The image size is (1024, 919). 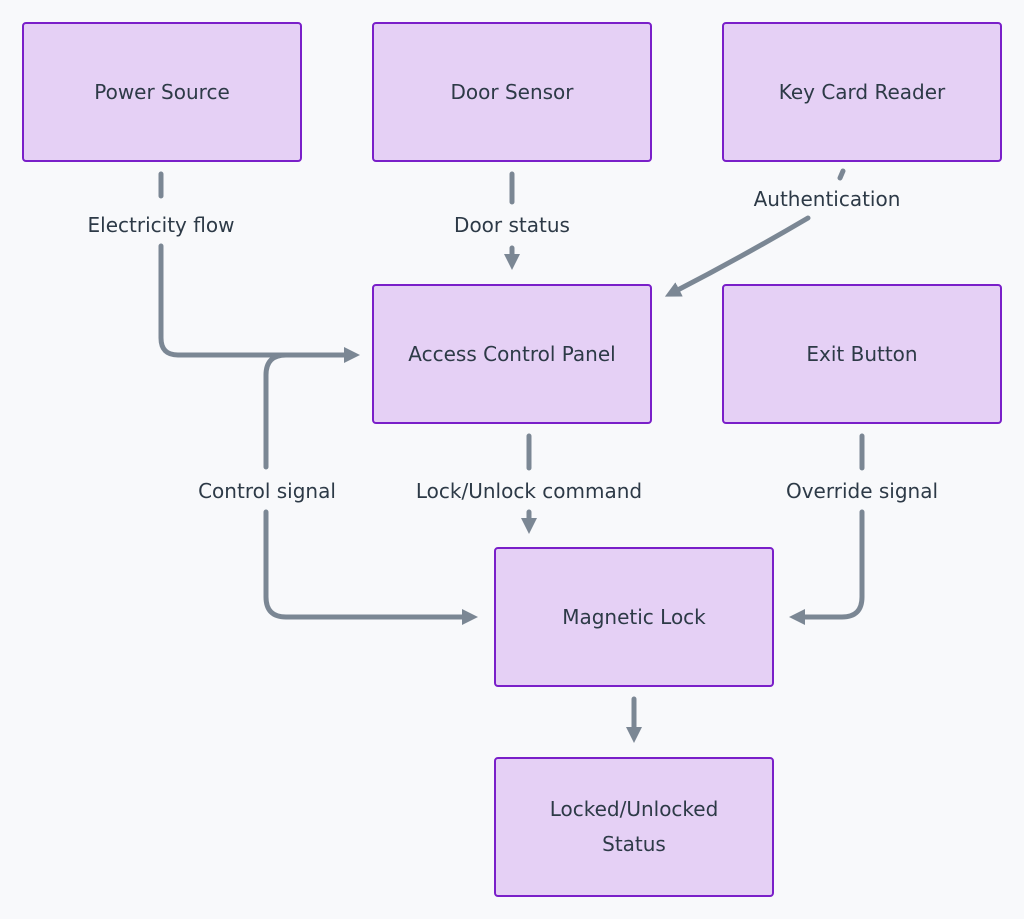 What do you see at coordinates (634, 844) in the screenshot?
I see `node-label-line2: Status` at bounding box center [634, 844].